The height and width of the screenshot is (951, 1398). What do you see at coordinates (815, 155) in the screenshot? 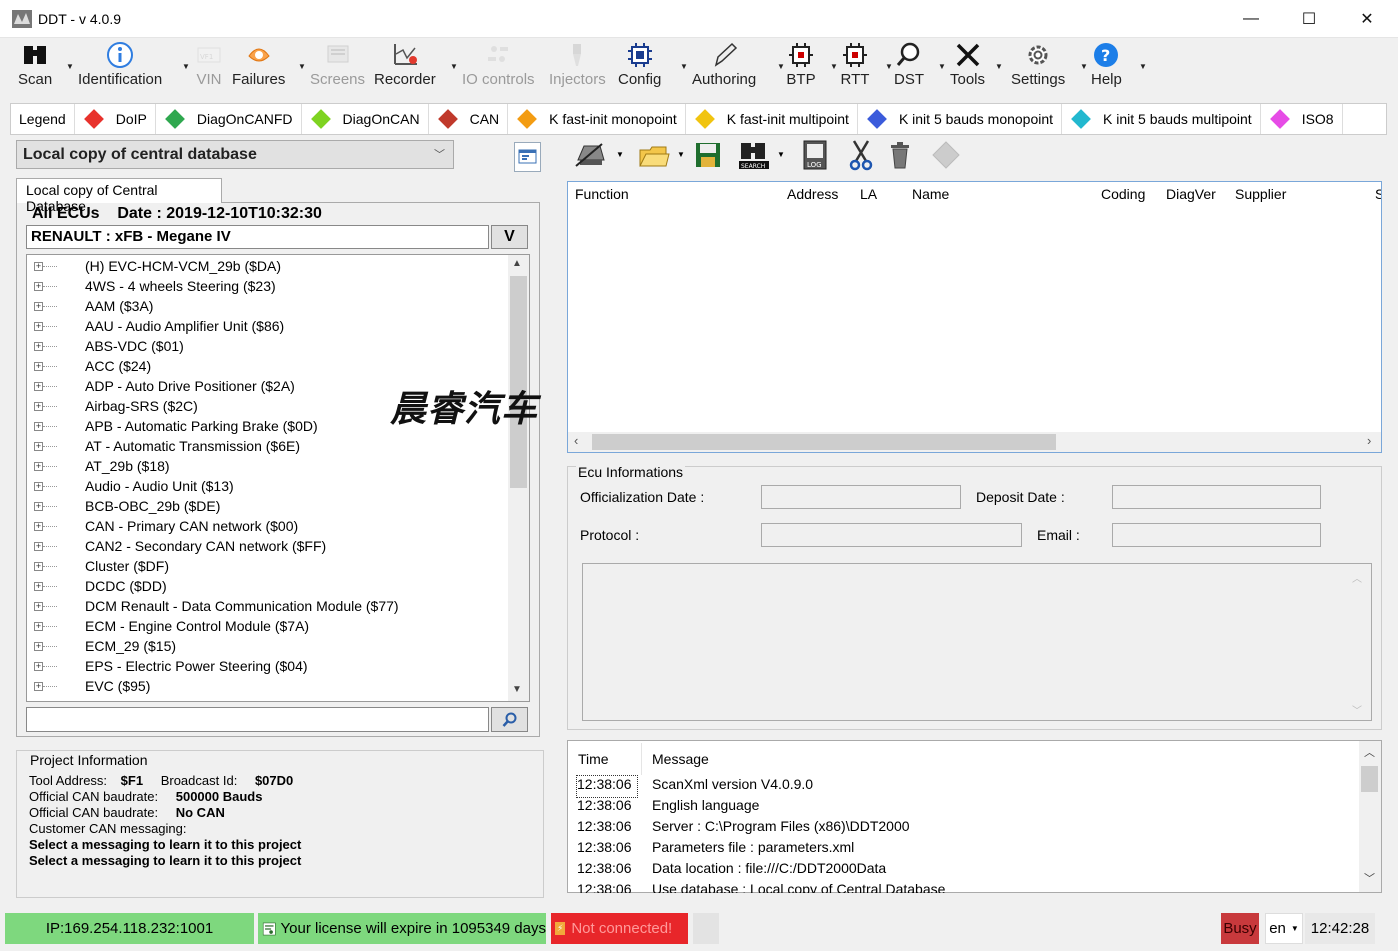
I see `log-button: LOG` at bounding box center [815, 155].